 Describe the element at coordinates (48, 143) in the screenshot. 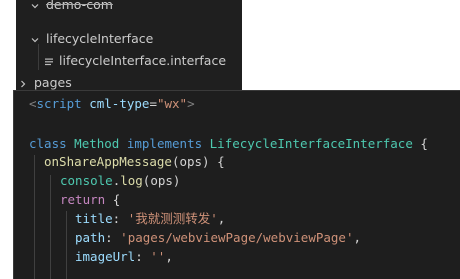

I see `keyword-class: class` at that location.